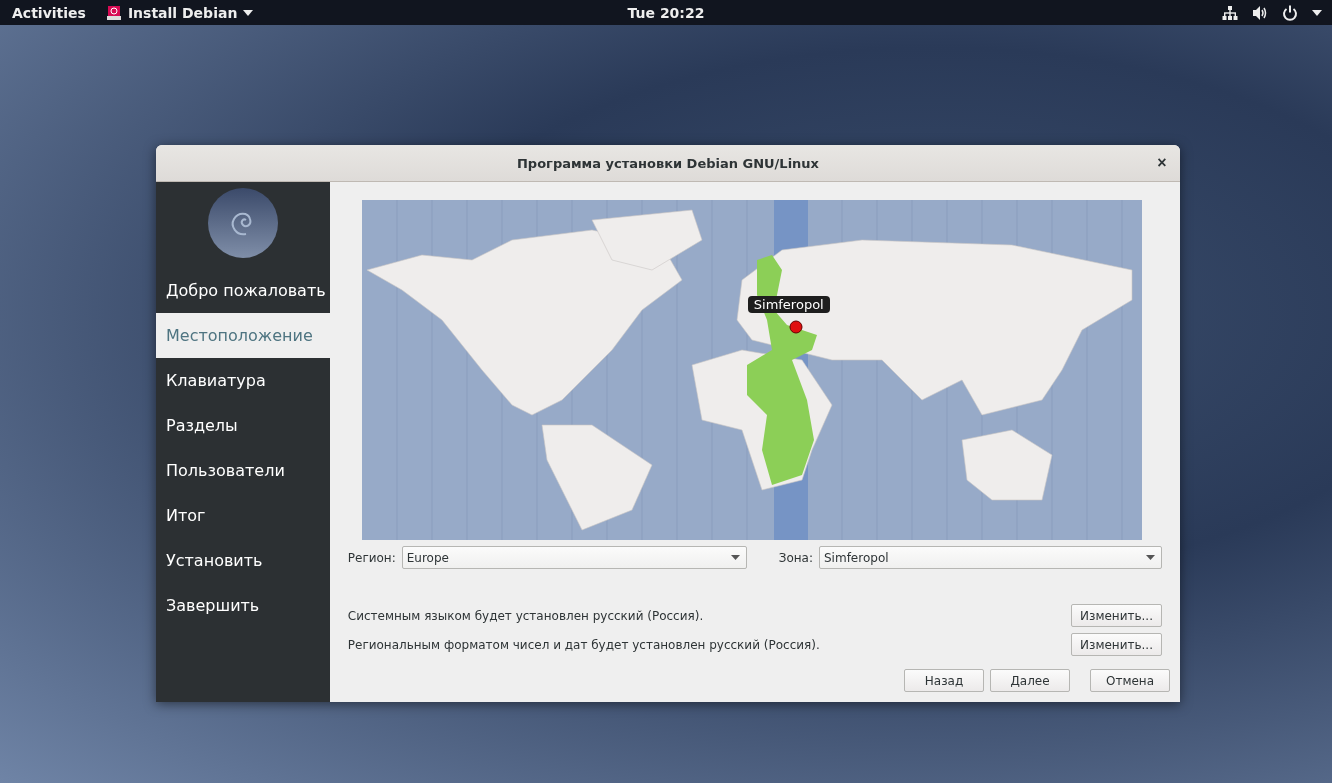  I want to click on location-tooltip: Simferopol, so click(788, 304).